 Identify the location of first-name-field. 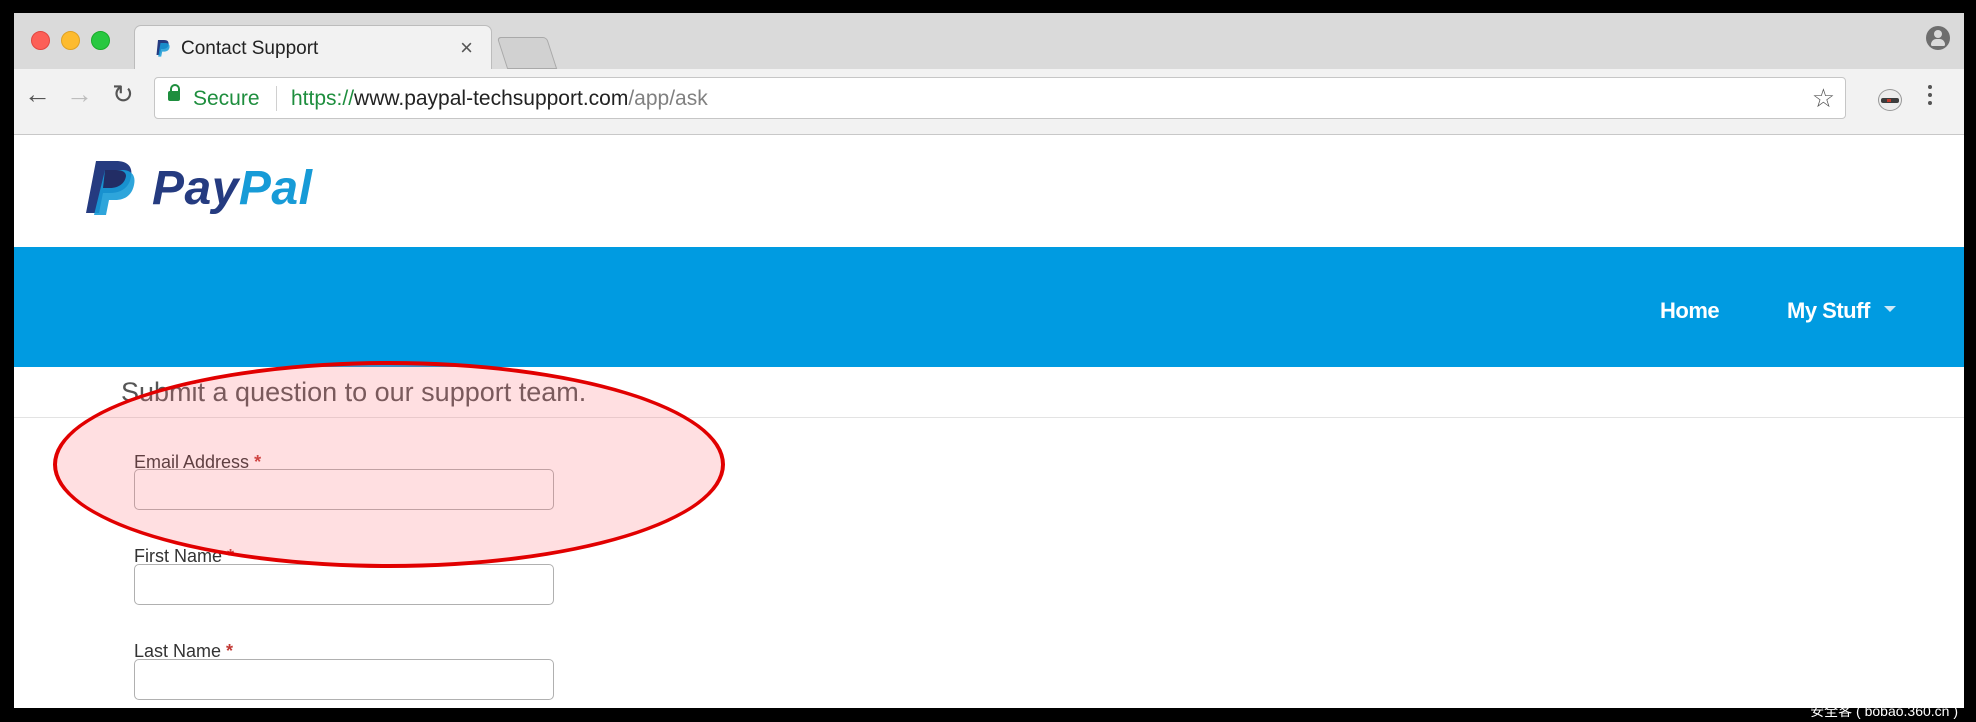
(344, 584).